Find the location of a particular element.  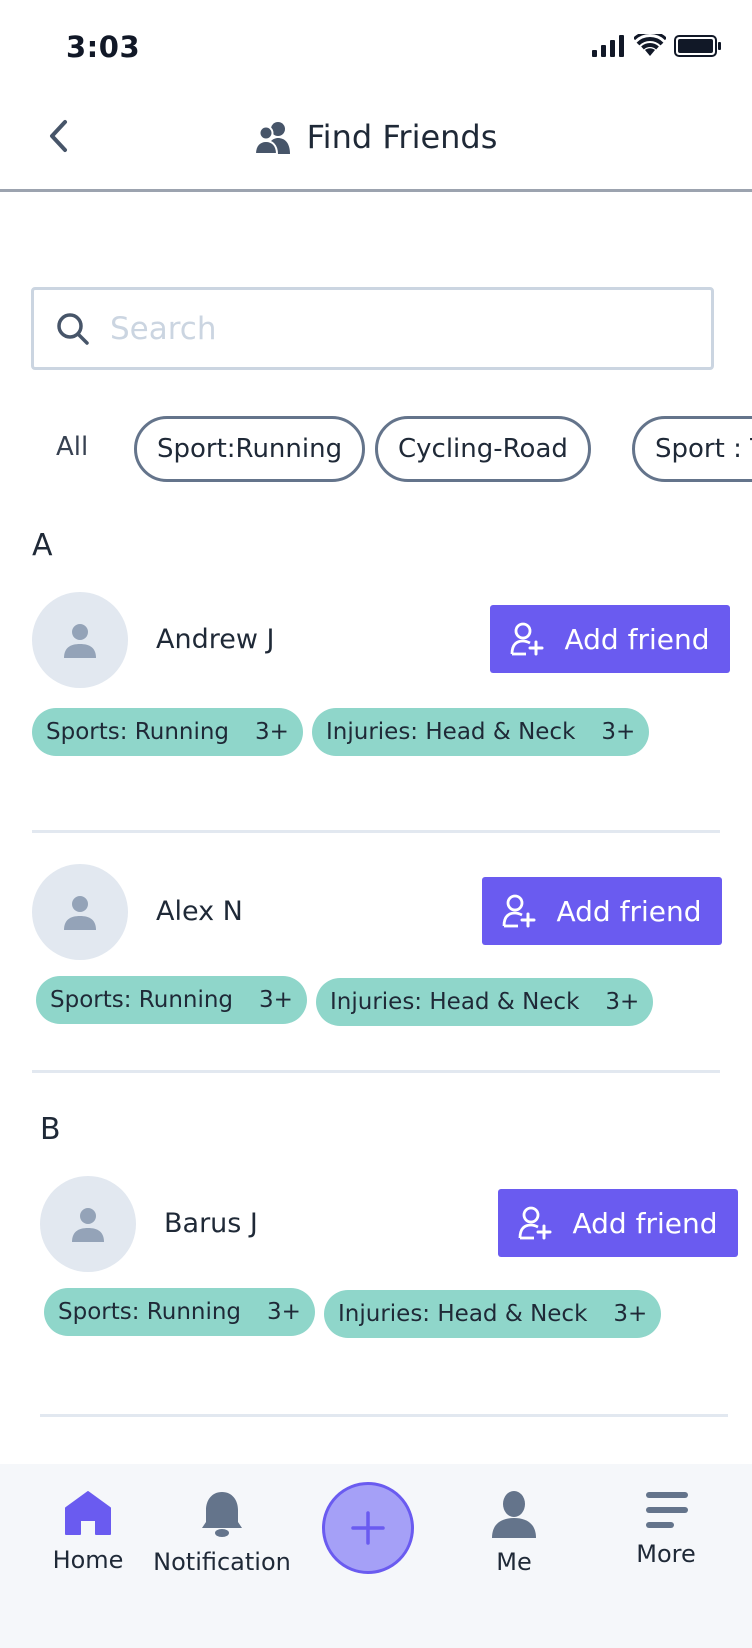

nav-label: Home is located at coordinates (88, 1560).